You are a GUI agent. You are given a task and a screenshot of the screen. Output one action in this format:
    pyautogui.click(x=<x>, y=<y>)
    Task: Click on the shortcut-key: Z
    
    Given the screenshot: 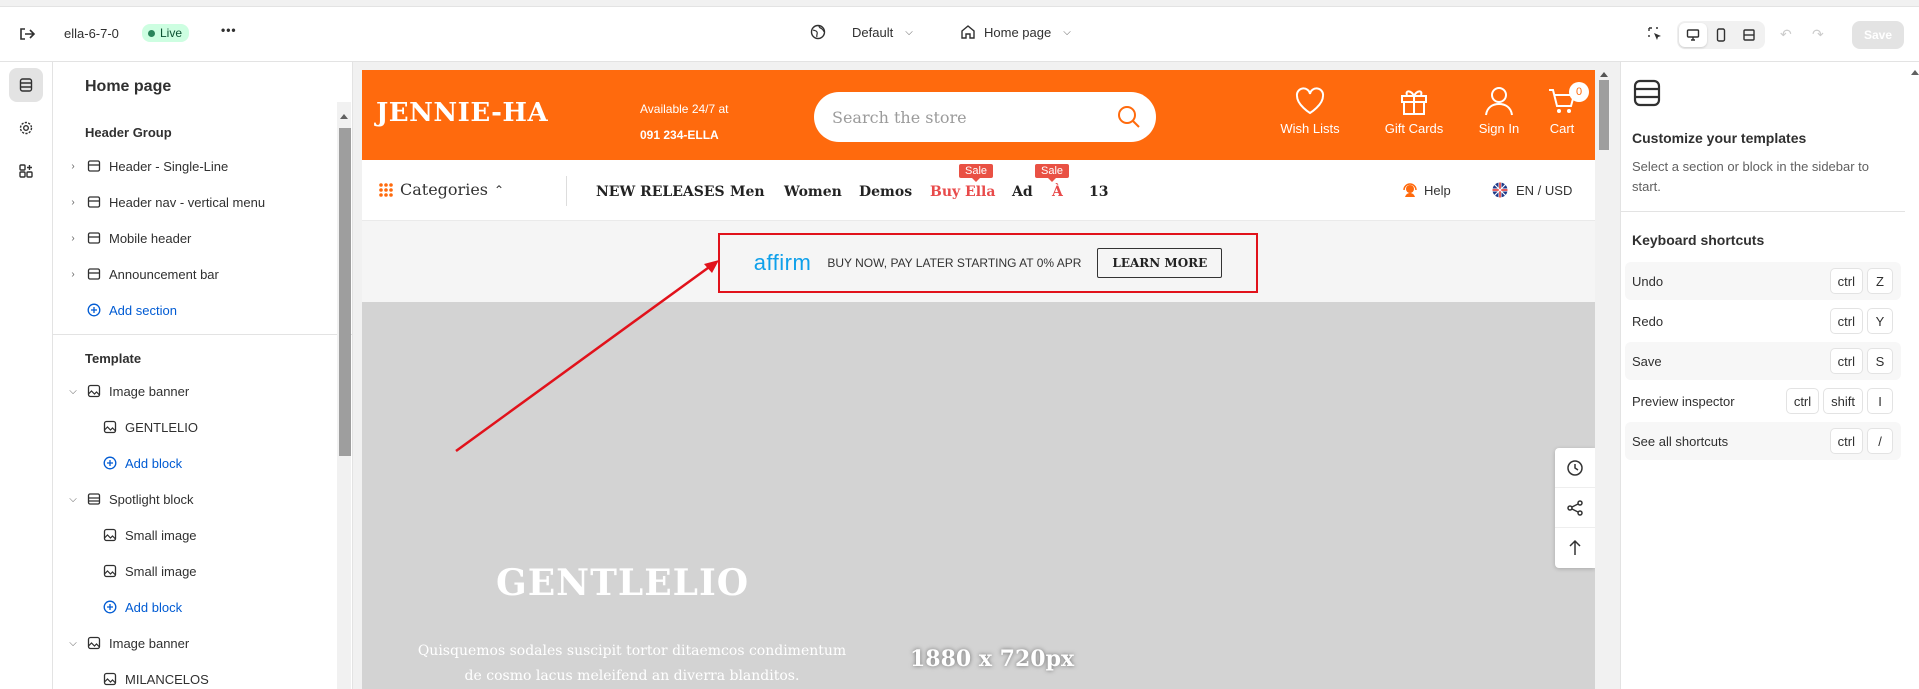 What is the action you would take?
    pyautogui.click(x=1880, y=281)
    